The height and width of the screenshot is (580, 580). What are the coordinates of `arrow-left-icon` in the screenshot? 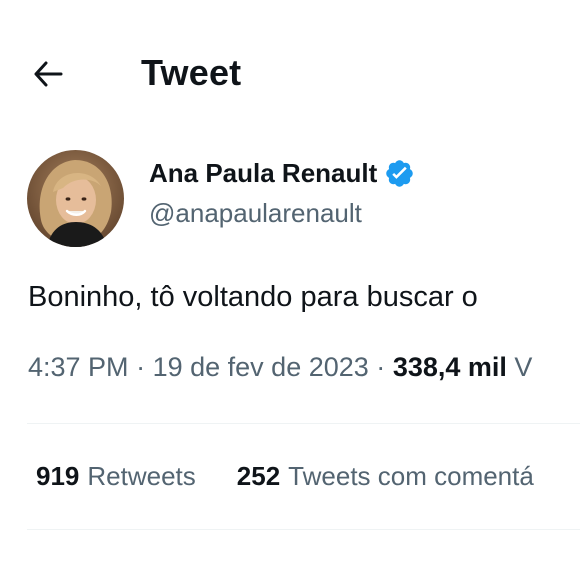 It's located at (48, 74).